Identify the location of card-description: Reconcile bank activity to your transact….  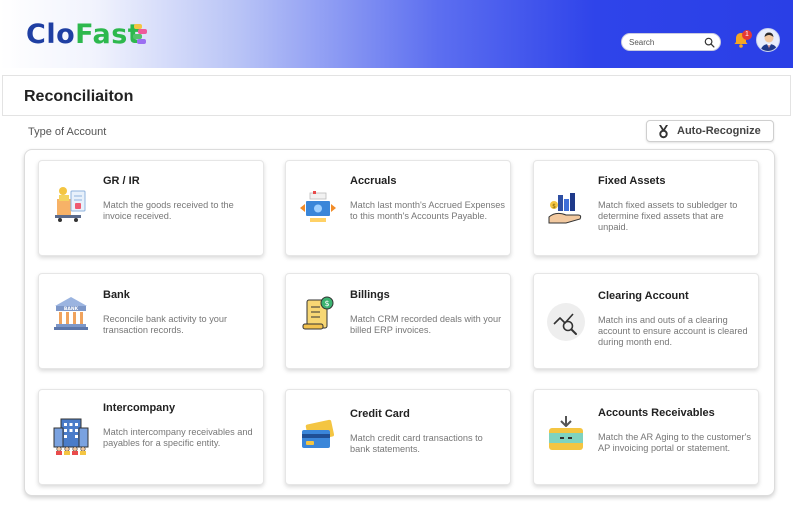
(165, 325).